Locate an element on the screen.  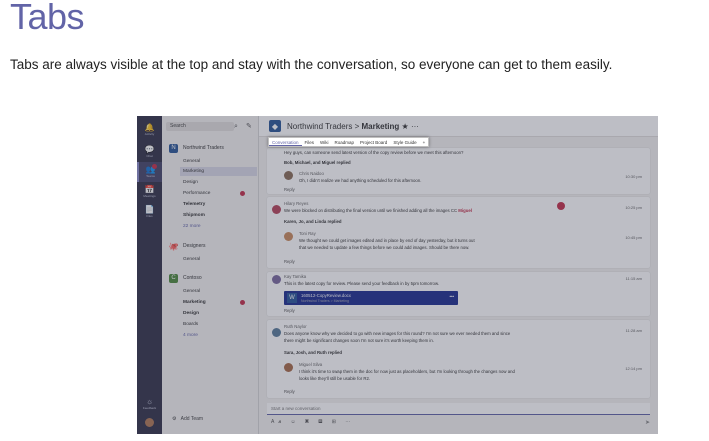
send-icon: ➤ is located at coordinates (647, 422).